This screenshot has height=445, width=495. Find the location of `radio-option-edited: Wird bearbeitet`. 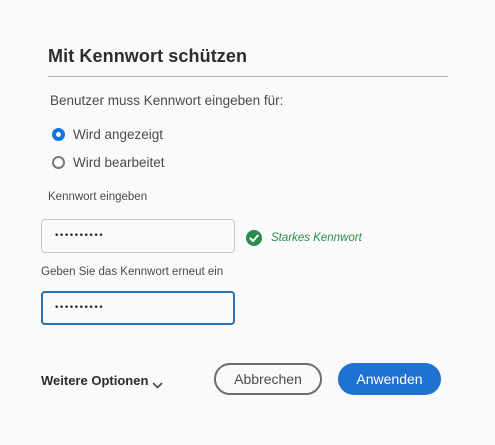

radio-option-edited: Wird bearbeitet is located at coordinates (108, 162).